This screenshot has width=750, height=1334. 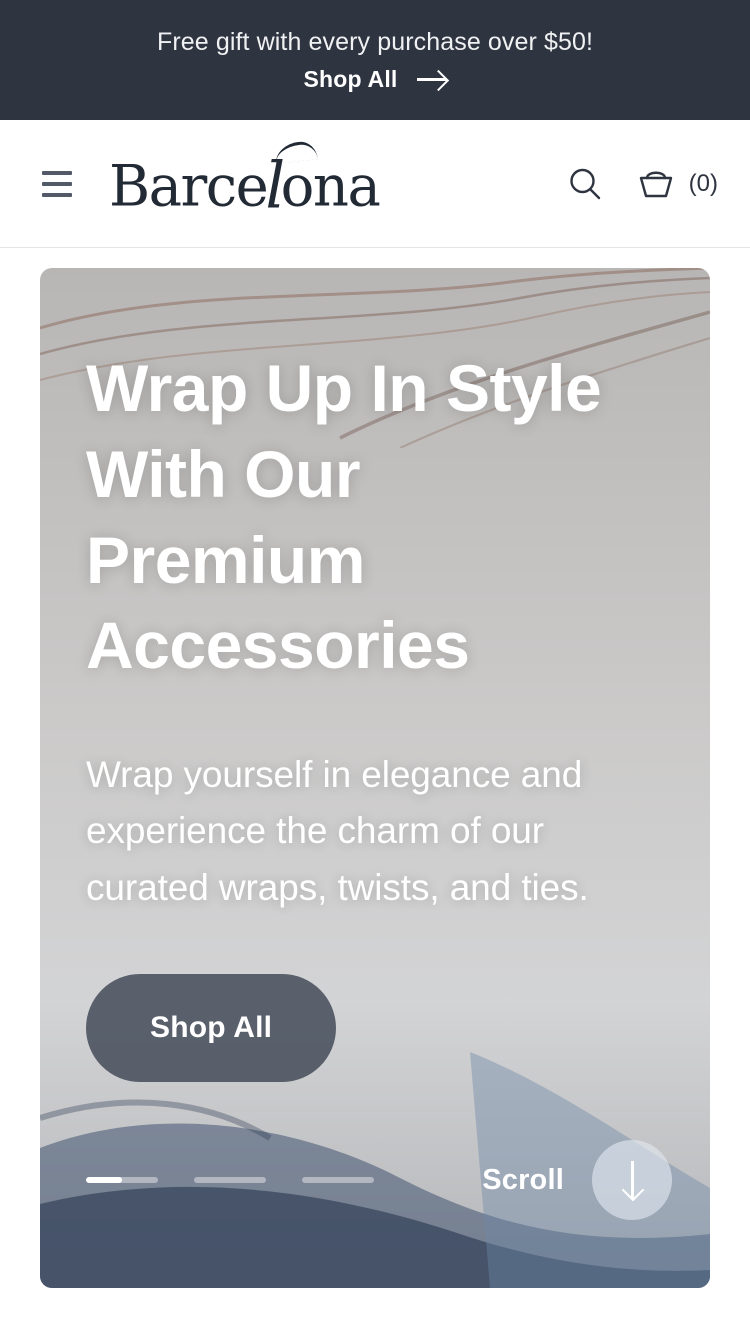 I want to click on carousel-progress-bars, so click(x=230, y=1180).